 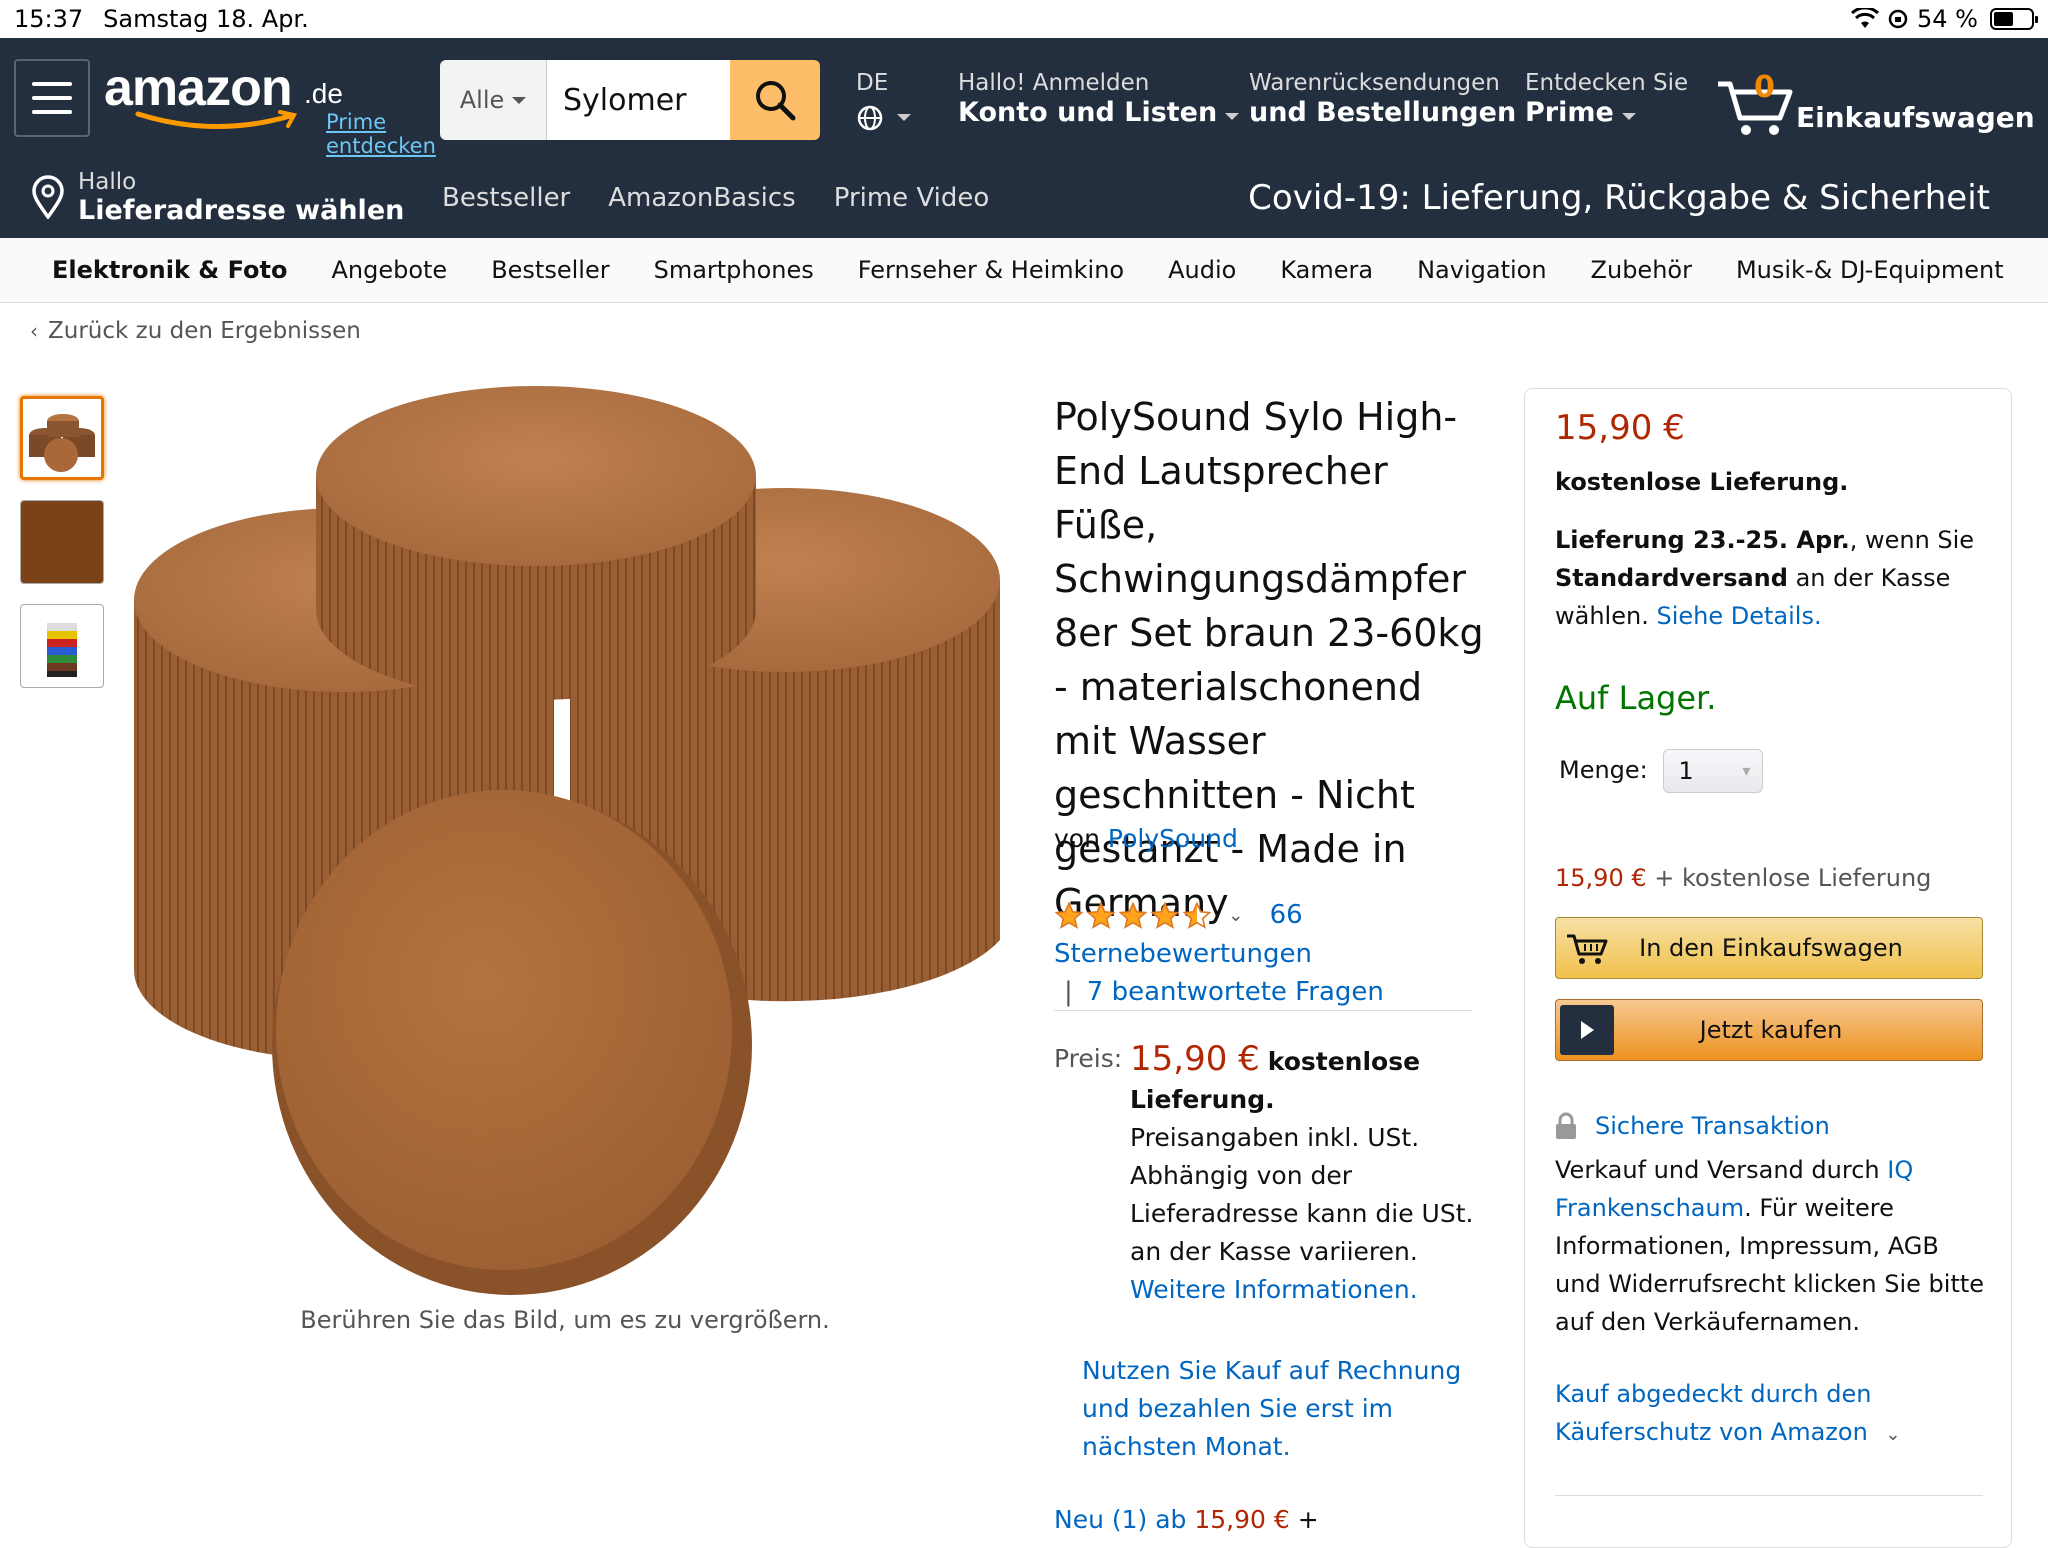 I want to click on search-input: Sylomer, so click(x=638, y=100).